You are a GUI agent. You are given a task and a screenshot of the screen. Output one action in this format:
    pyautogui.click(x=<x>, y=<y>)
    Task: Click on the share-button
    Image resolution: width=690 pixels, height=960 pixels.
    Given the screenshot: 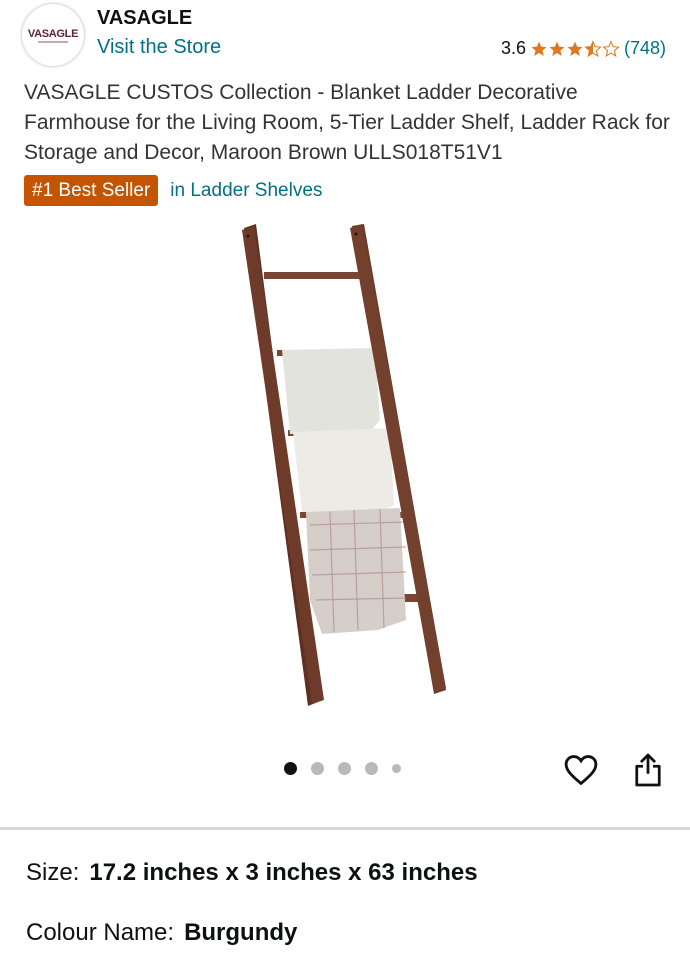 What is the action you would take?
    pyautogui.click(x=648, y=770)
    